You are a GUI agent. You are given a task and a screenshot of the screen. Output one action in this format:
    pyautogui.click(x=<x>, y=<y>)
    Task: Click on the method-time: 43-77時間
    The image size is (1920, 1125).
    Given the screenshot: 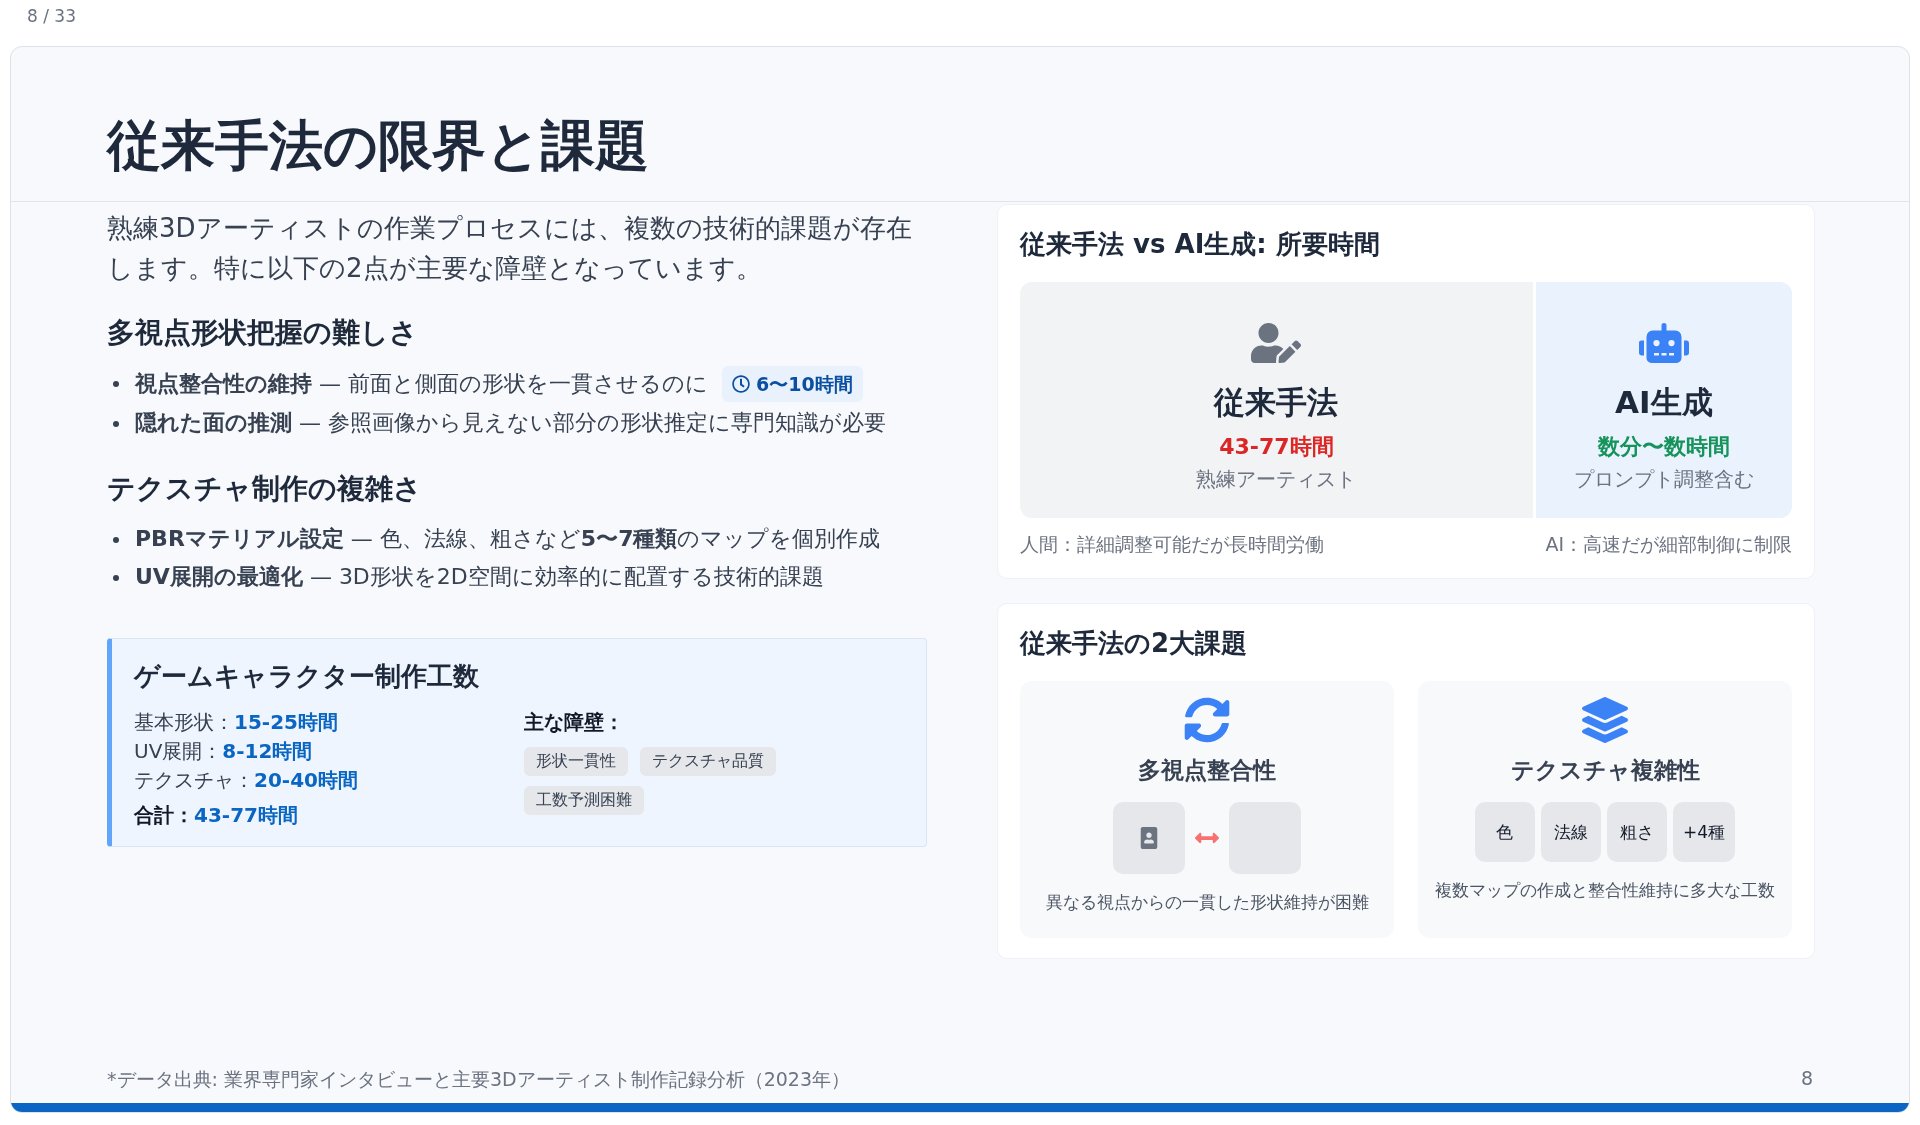 What is the action you would take?
    pyautogui.click(x=1276, y=446)
    